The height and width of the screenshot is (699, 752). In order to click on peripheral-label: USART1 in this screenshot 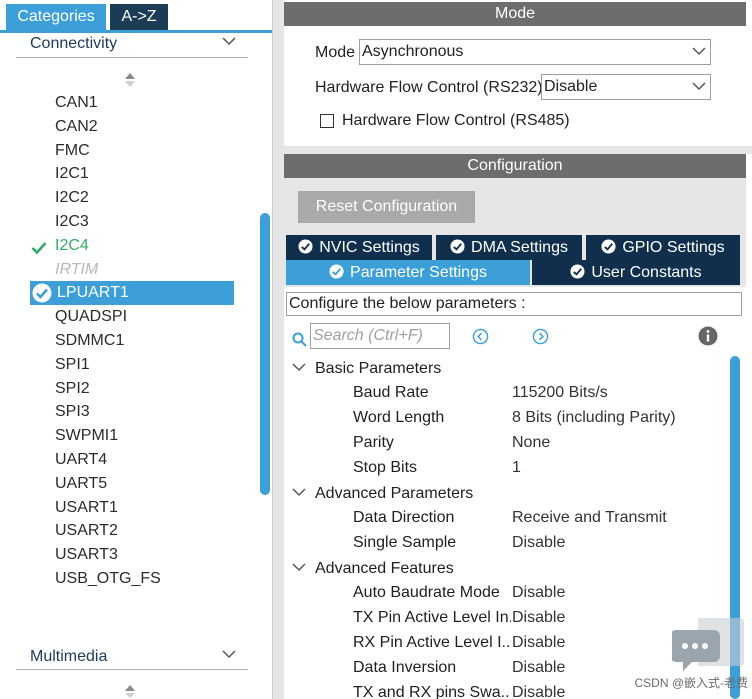, I will do `click(86, 507)`.